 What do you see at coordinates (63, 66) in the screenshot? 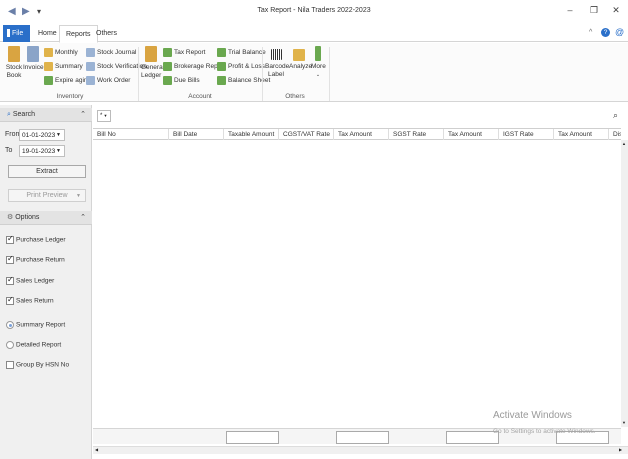
I see `summary-button: Summary` at bounding box center [63, 66].